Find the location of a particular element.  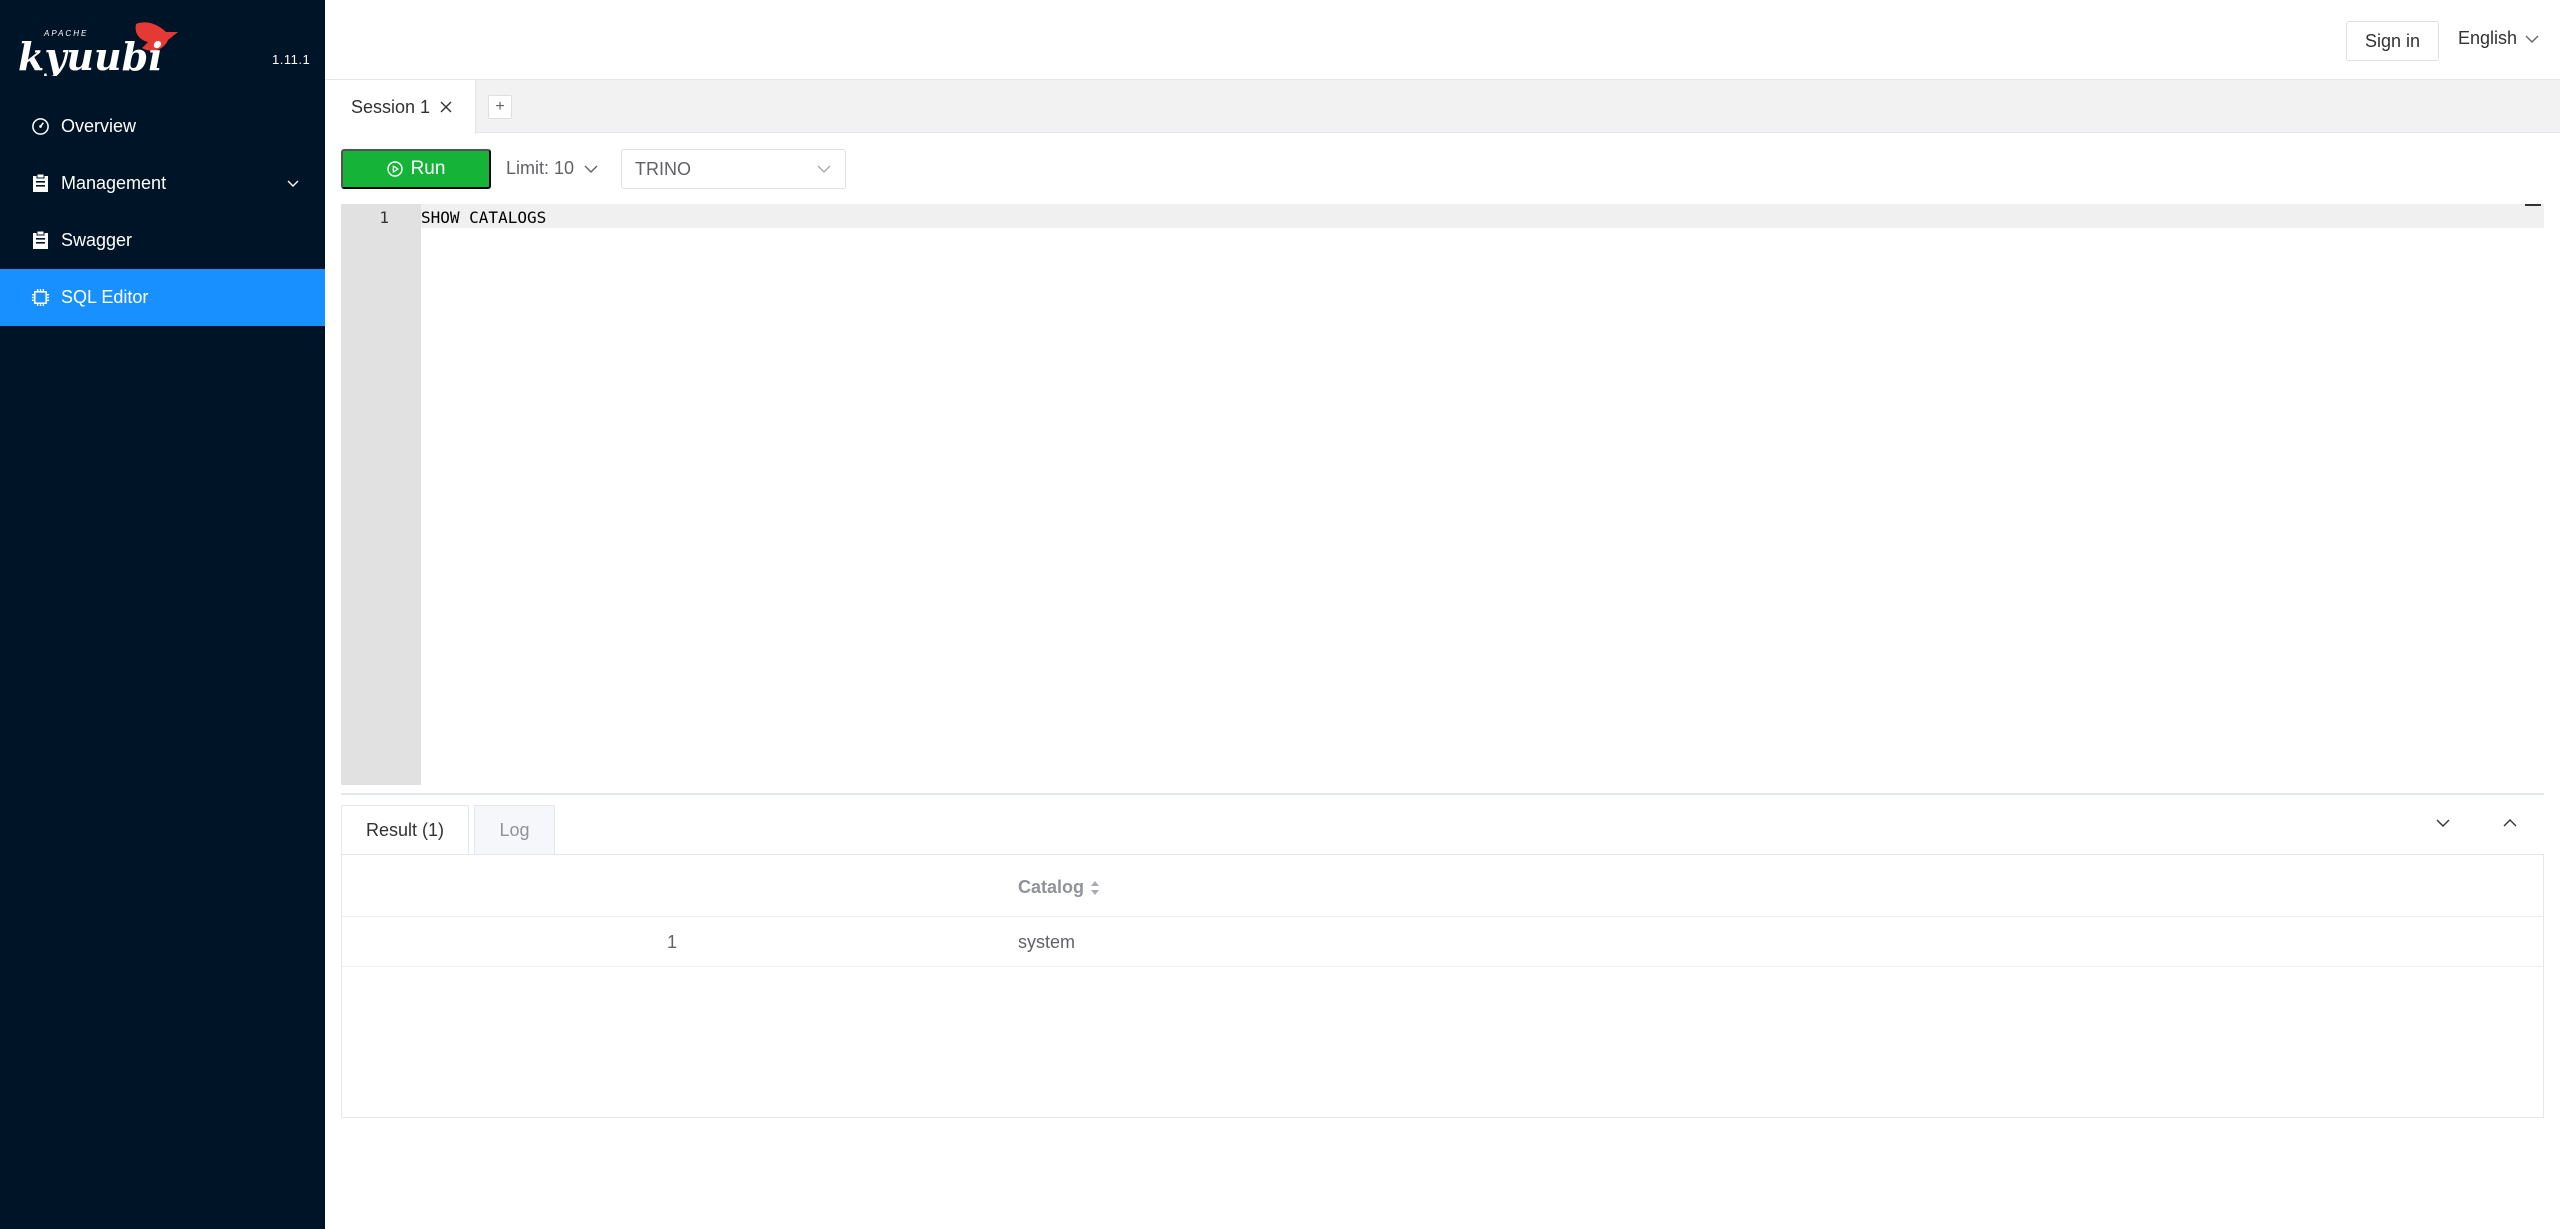

tab-result: Result (1) is located at coordinates (405, 830).